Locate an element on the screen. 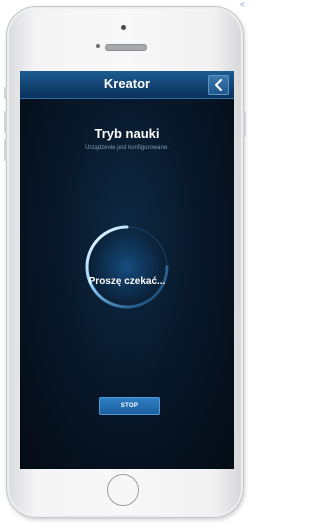 The image size is (320, 523). mute-switch is located at coordinates (5, 93).